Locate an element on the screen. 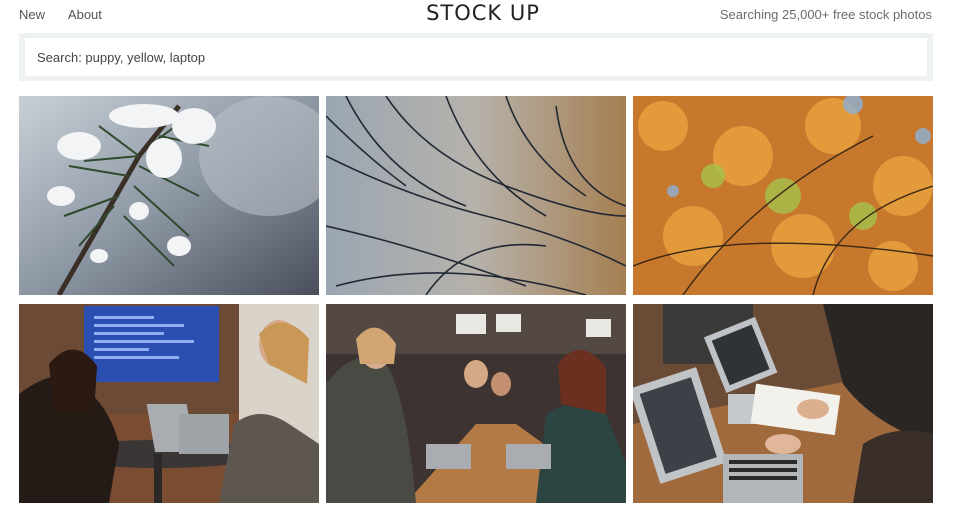 This screenshot has height=510, width=966. photo-snowy-pine is located at coordinates (169, 195).